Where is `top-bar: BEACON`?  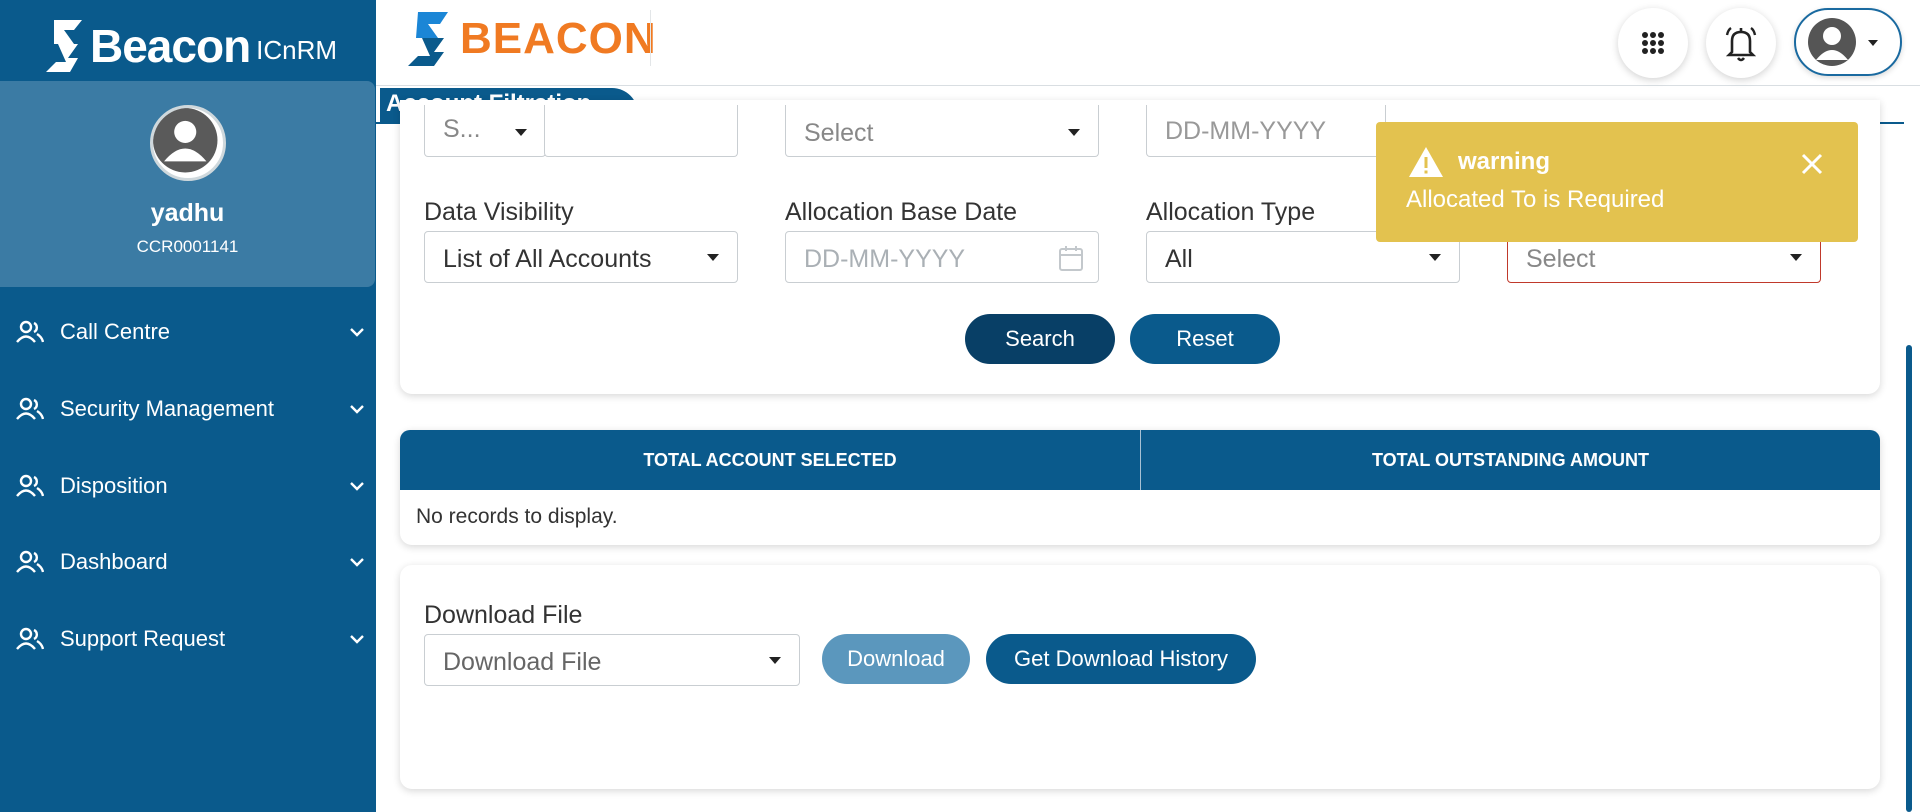
top-bar: BEACON is located at coordinates (1148, 43).